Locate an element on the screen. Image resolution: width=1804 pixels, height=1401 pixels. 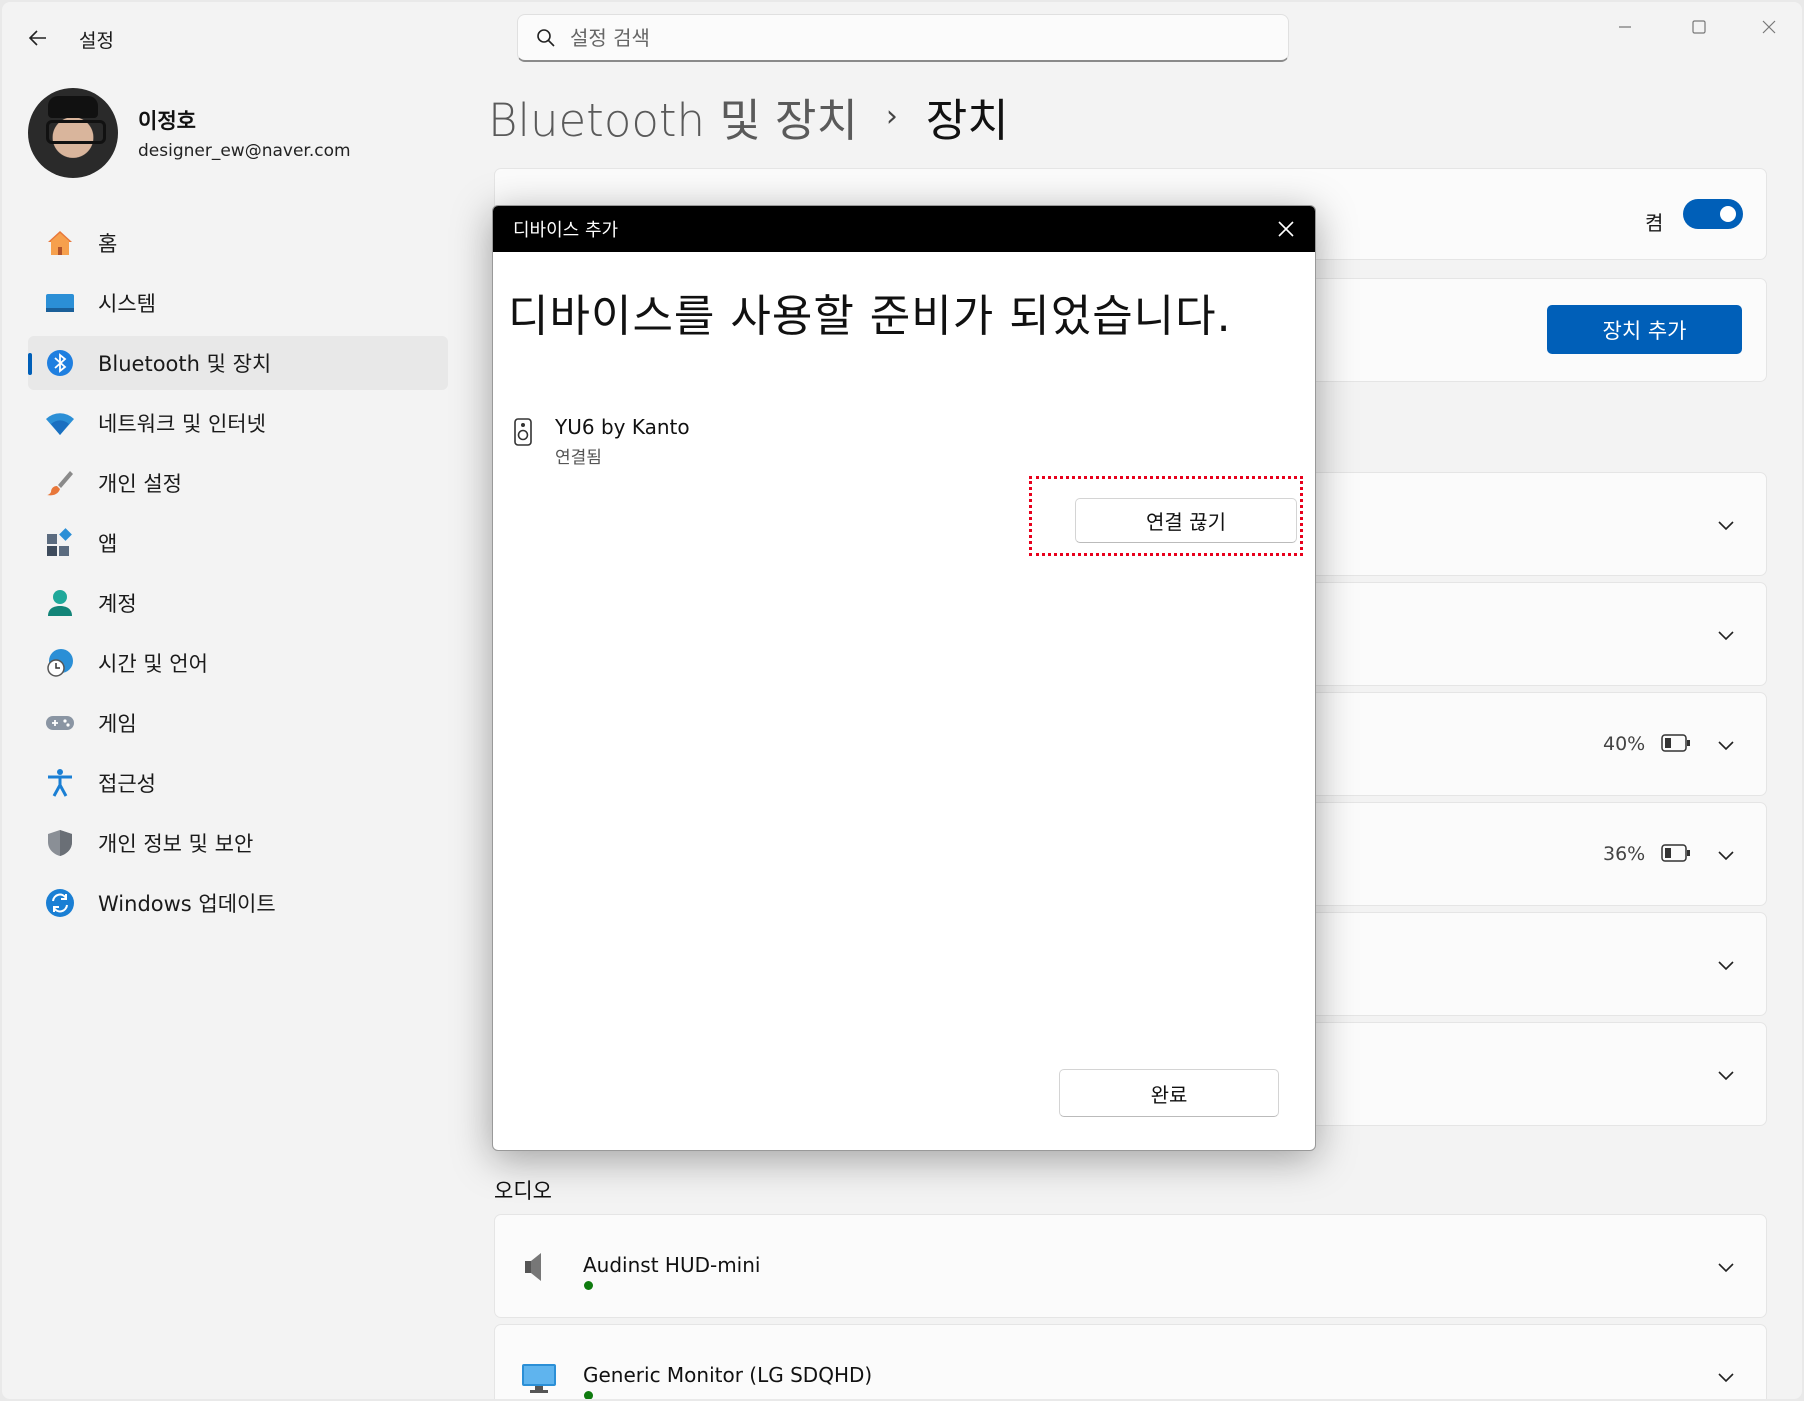
dialog-device-name: YU6 by Kanto is located at coordinates (622, 427).